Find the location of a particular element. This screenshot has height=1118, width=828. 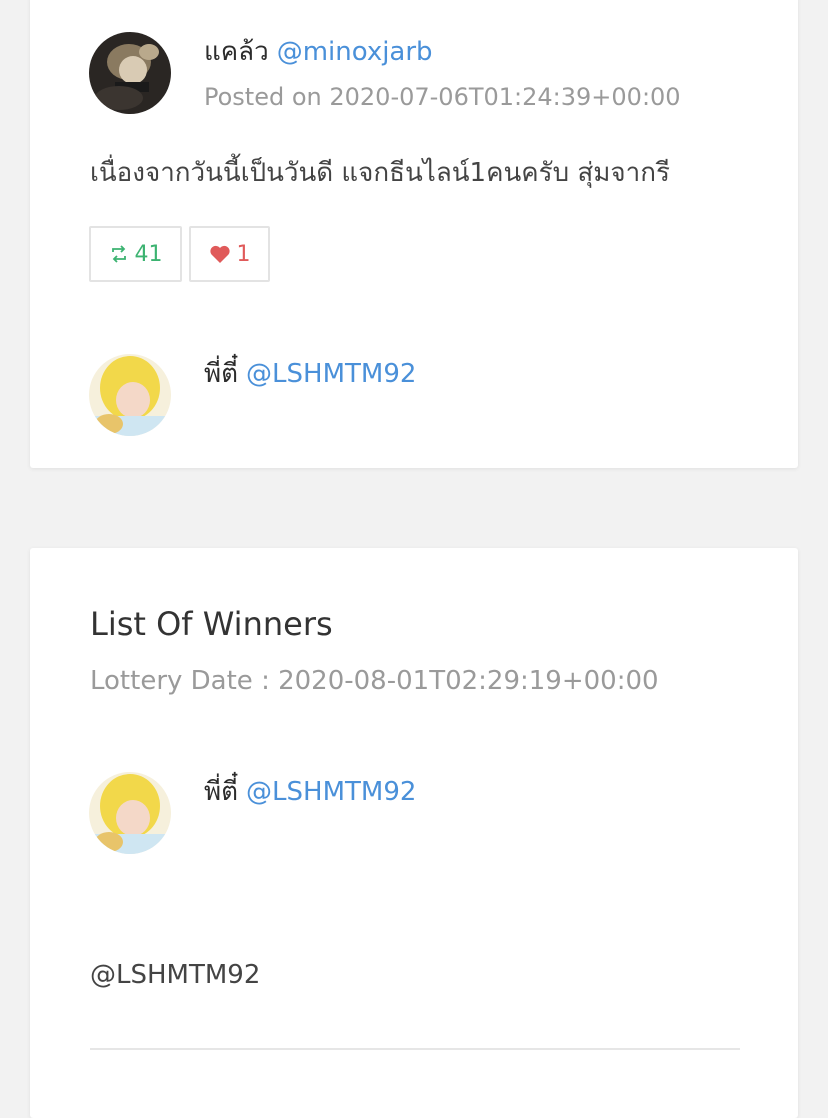

divider is located at coordinates (415, 1049).